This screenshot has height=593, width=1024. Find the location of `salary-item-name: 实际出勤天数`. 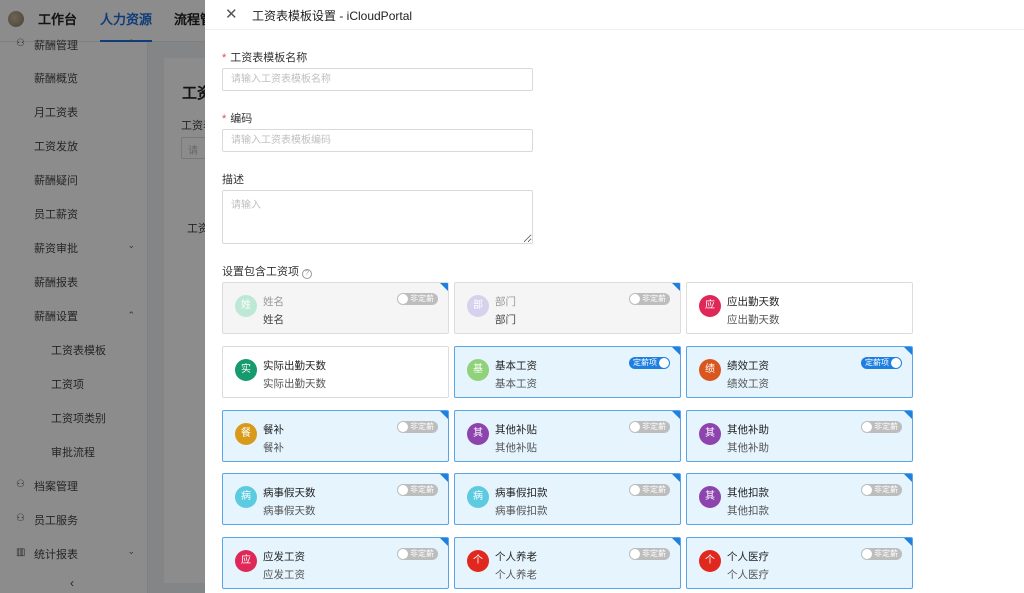

salary-item-name: 实际出勤天数 is located at coordinates (294, 366).